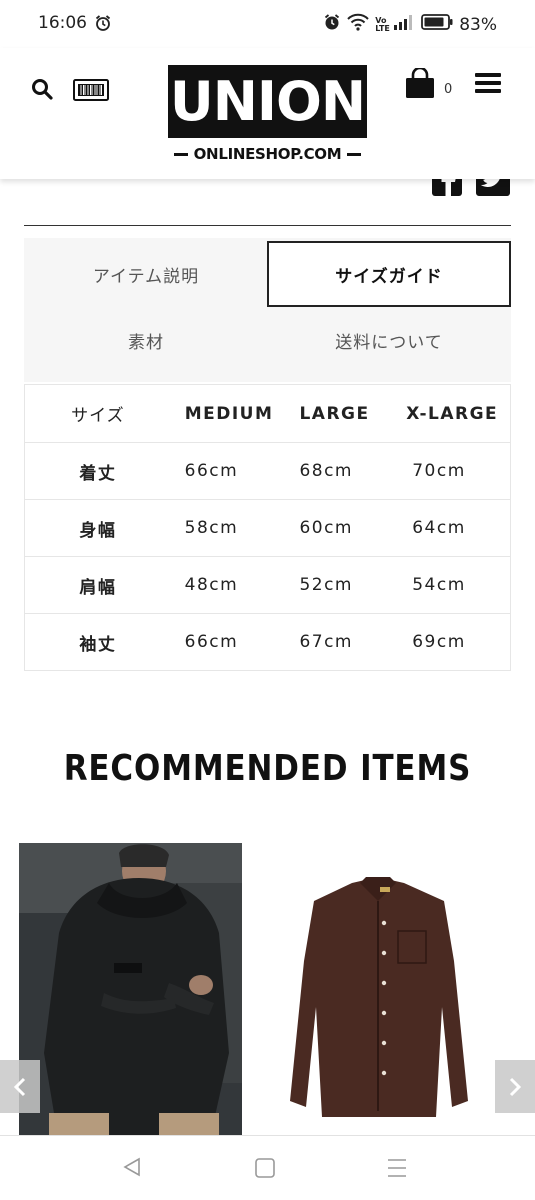  I want to click on size-header-large: LARGE, so click(334, 413).